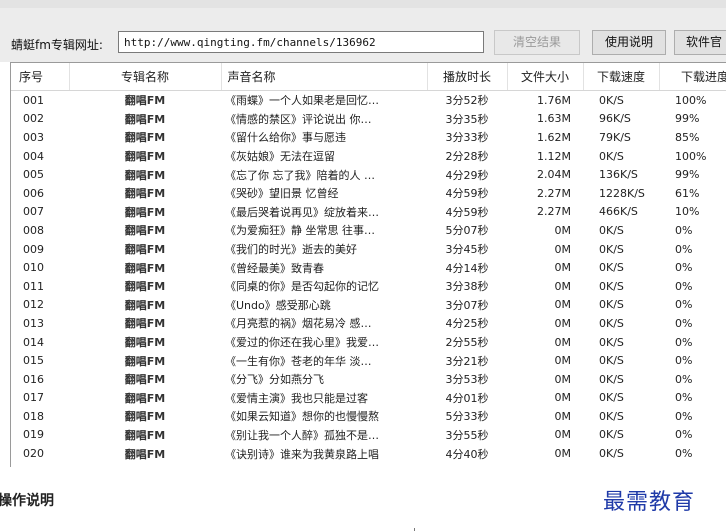 The image size is (726, 531). What do you see at coordinates (368, 305) in the screenshot?
I see `table-row: 012 翻唱FM 《Undo》感受那心跳 3分07秒 0M 0K/S 0%` at bounding box center [368, 305].